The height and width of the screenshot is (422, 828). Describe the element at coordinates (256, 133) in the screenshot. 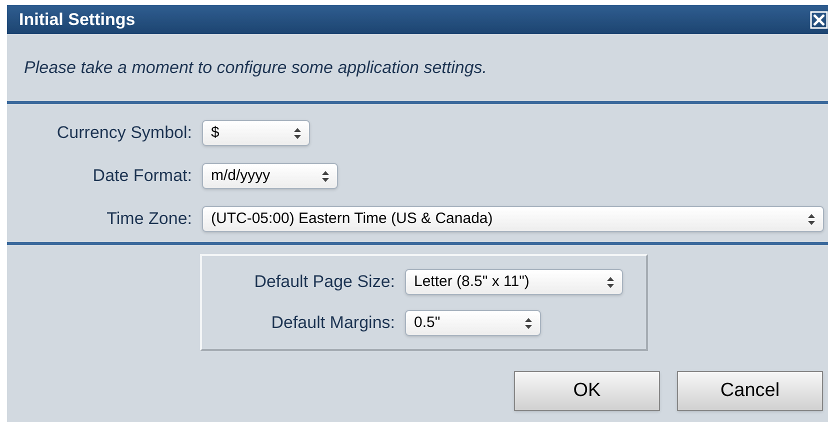

I see `dropdown: $` at that location.